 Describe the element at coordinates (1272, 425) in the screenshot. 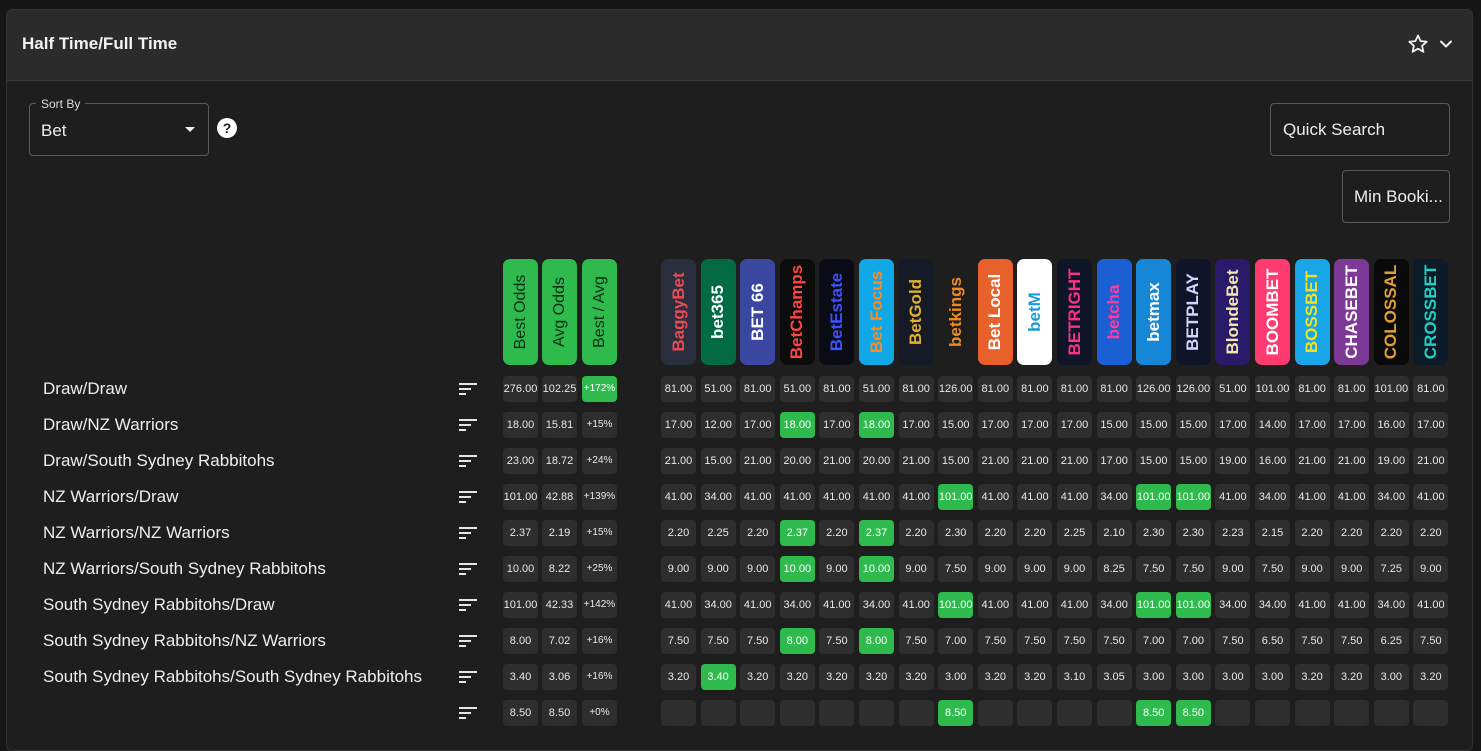

I see `odds-cell: 14.00` at that location.